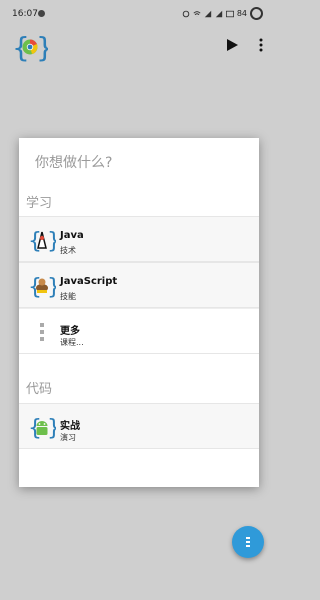 Image resolution: width=320 pixels, height=600 pixels. I want to click on android-icon: { }, so click(42, 428).